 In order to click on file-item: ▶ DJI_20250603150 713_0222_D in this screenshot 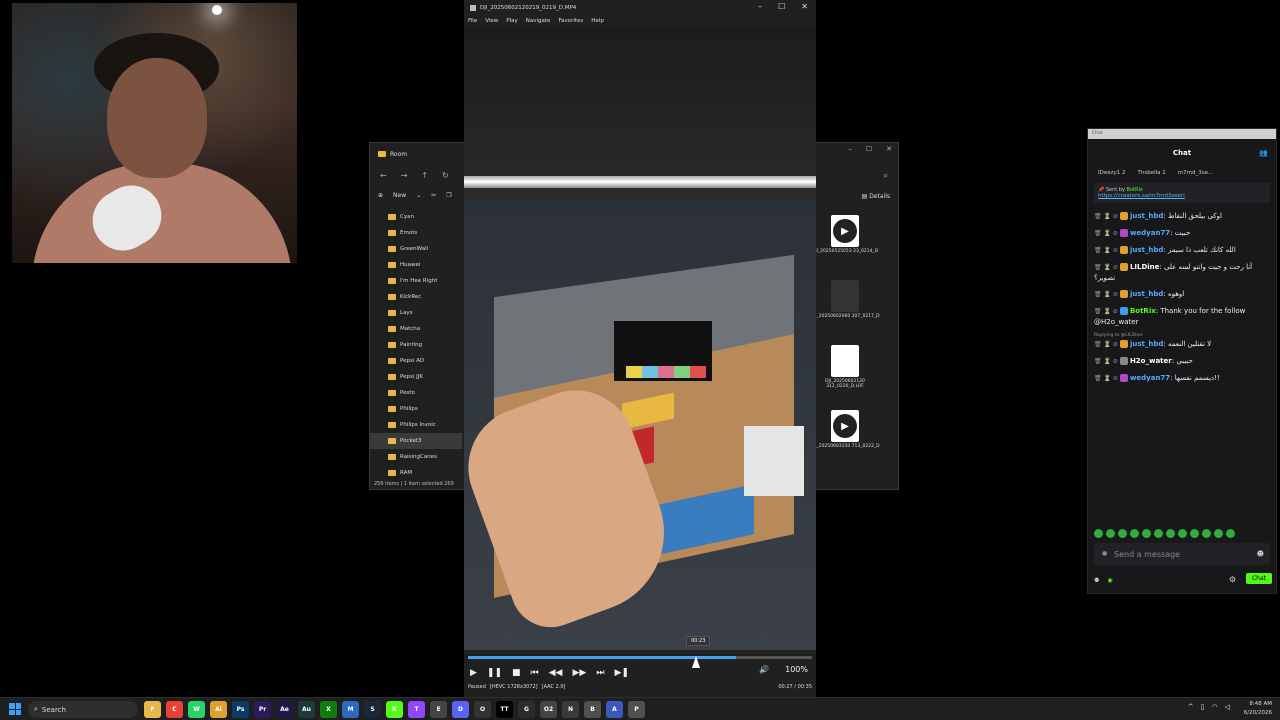, I will do `click(845, 442)`.